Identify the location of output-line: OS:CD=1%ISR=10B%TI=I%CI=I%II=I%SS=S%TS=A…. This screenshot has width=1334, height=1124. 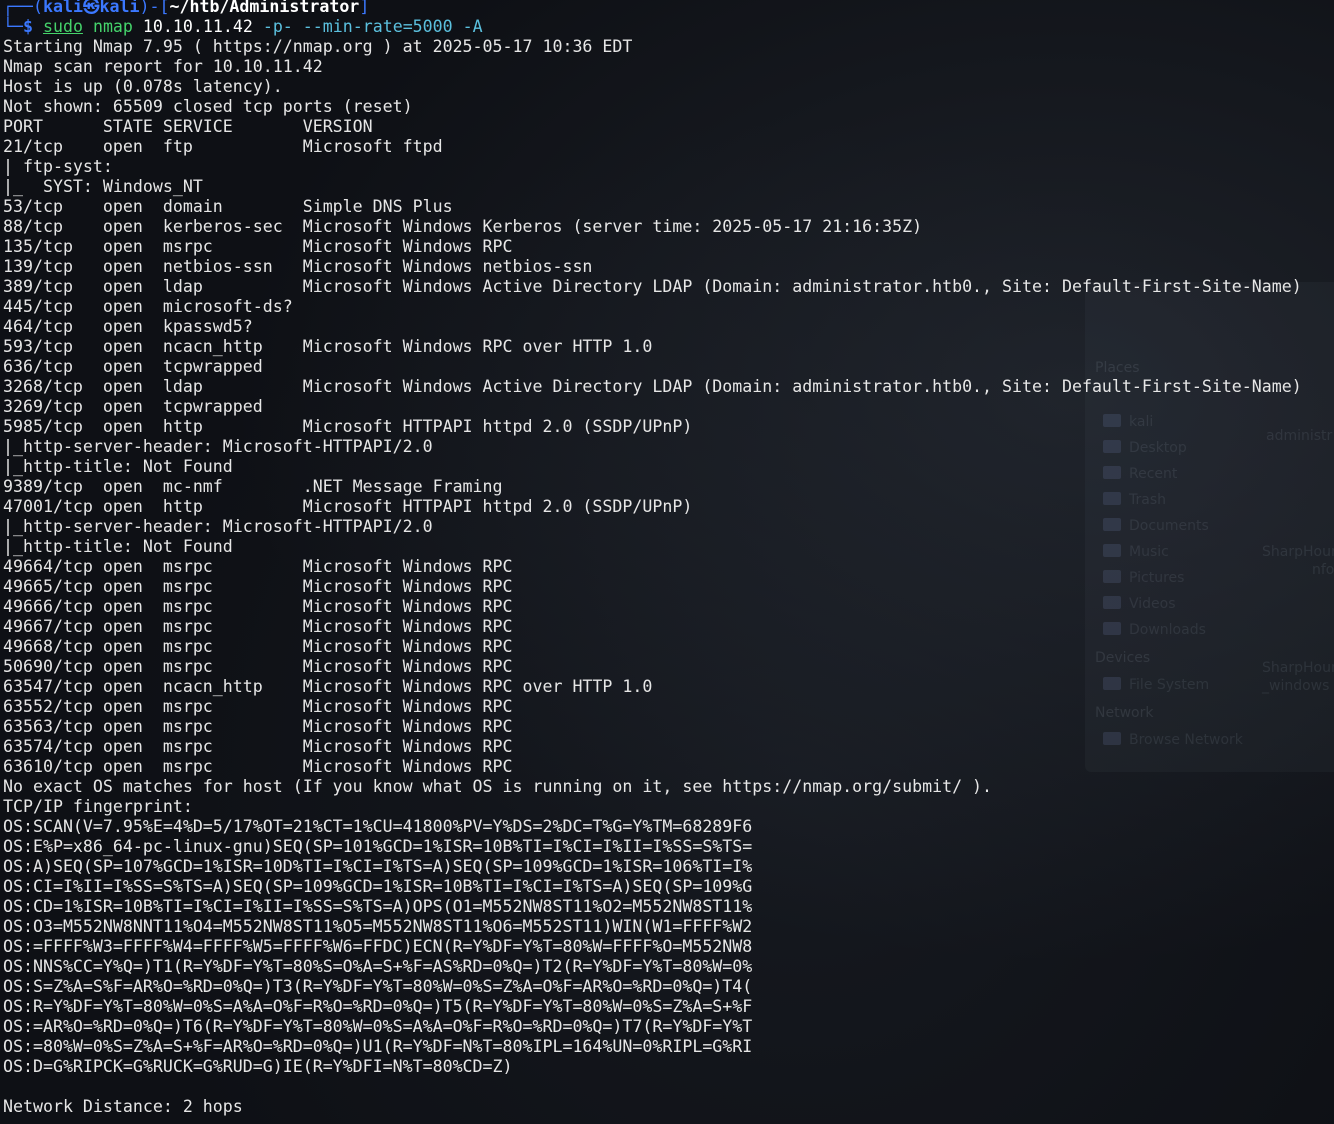
(378, 906).